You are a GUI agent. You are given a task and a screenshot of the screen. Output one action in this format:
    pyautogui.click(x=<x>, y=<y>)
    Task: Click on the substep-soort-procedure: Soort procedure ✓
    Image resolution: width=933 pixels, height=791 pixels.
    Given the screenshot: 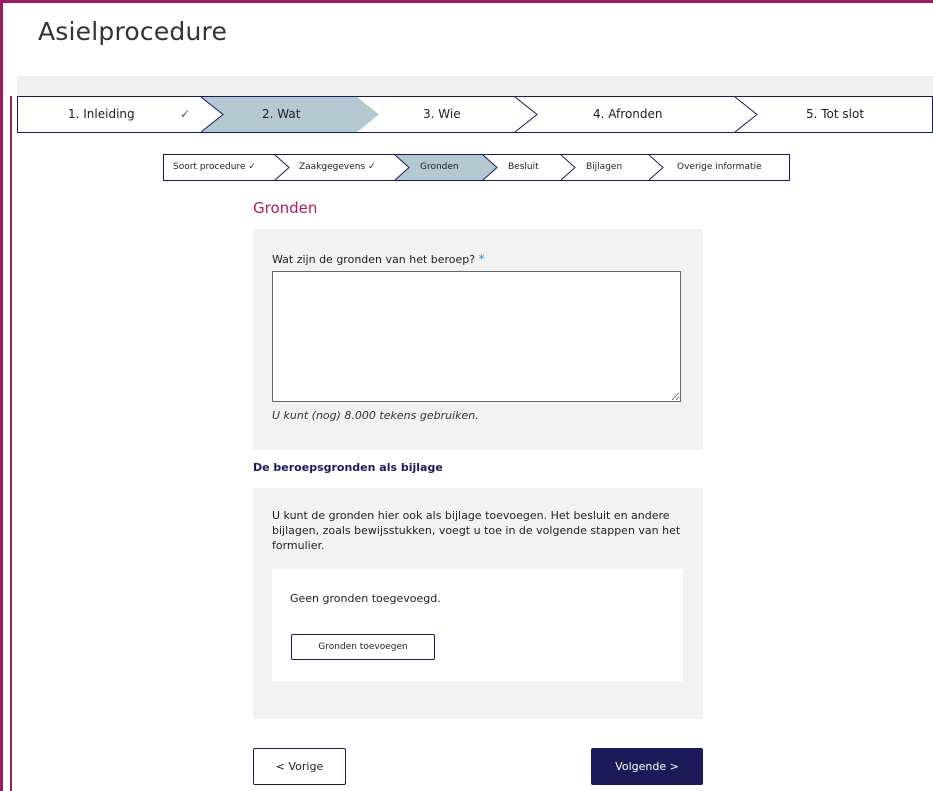 What is the action you would take?
    pyautogui.click(x=214, y=167)
    